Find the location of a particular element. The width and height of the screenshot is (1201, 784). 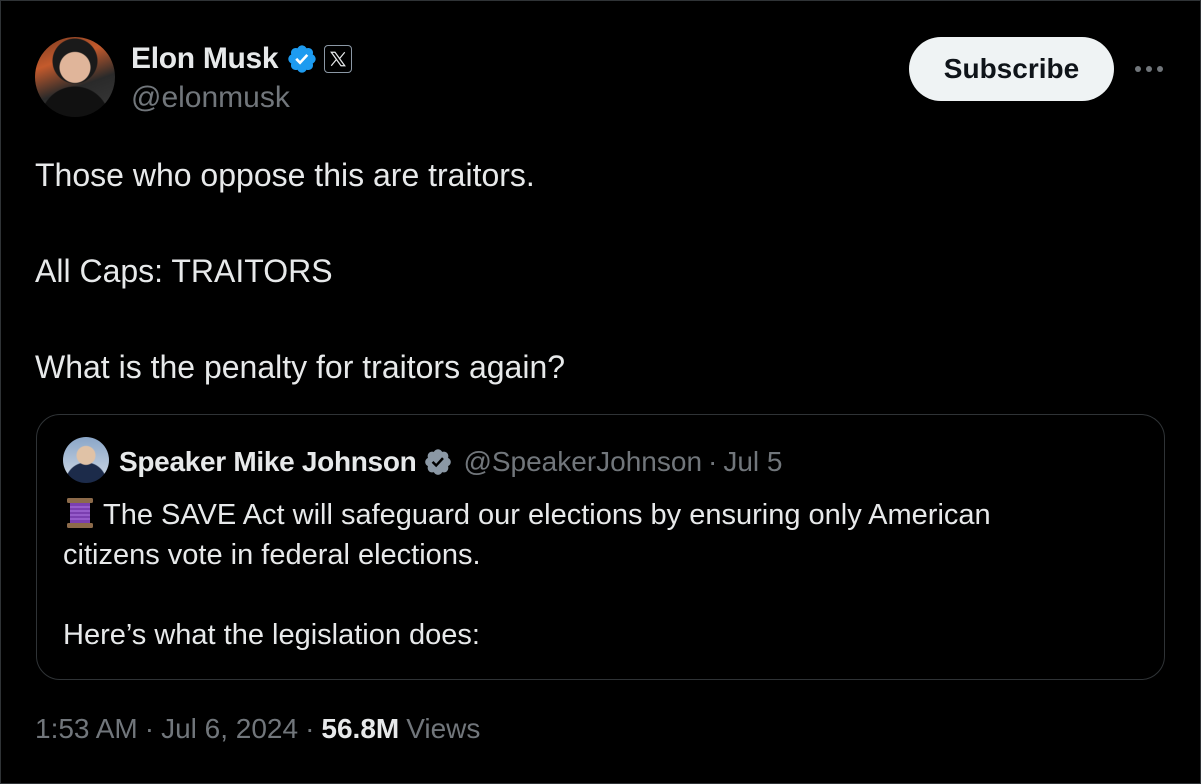

tweet-line: Those who oppose this are traitors. is located at coordinates (285, 175).